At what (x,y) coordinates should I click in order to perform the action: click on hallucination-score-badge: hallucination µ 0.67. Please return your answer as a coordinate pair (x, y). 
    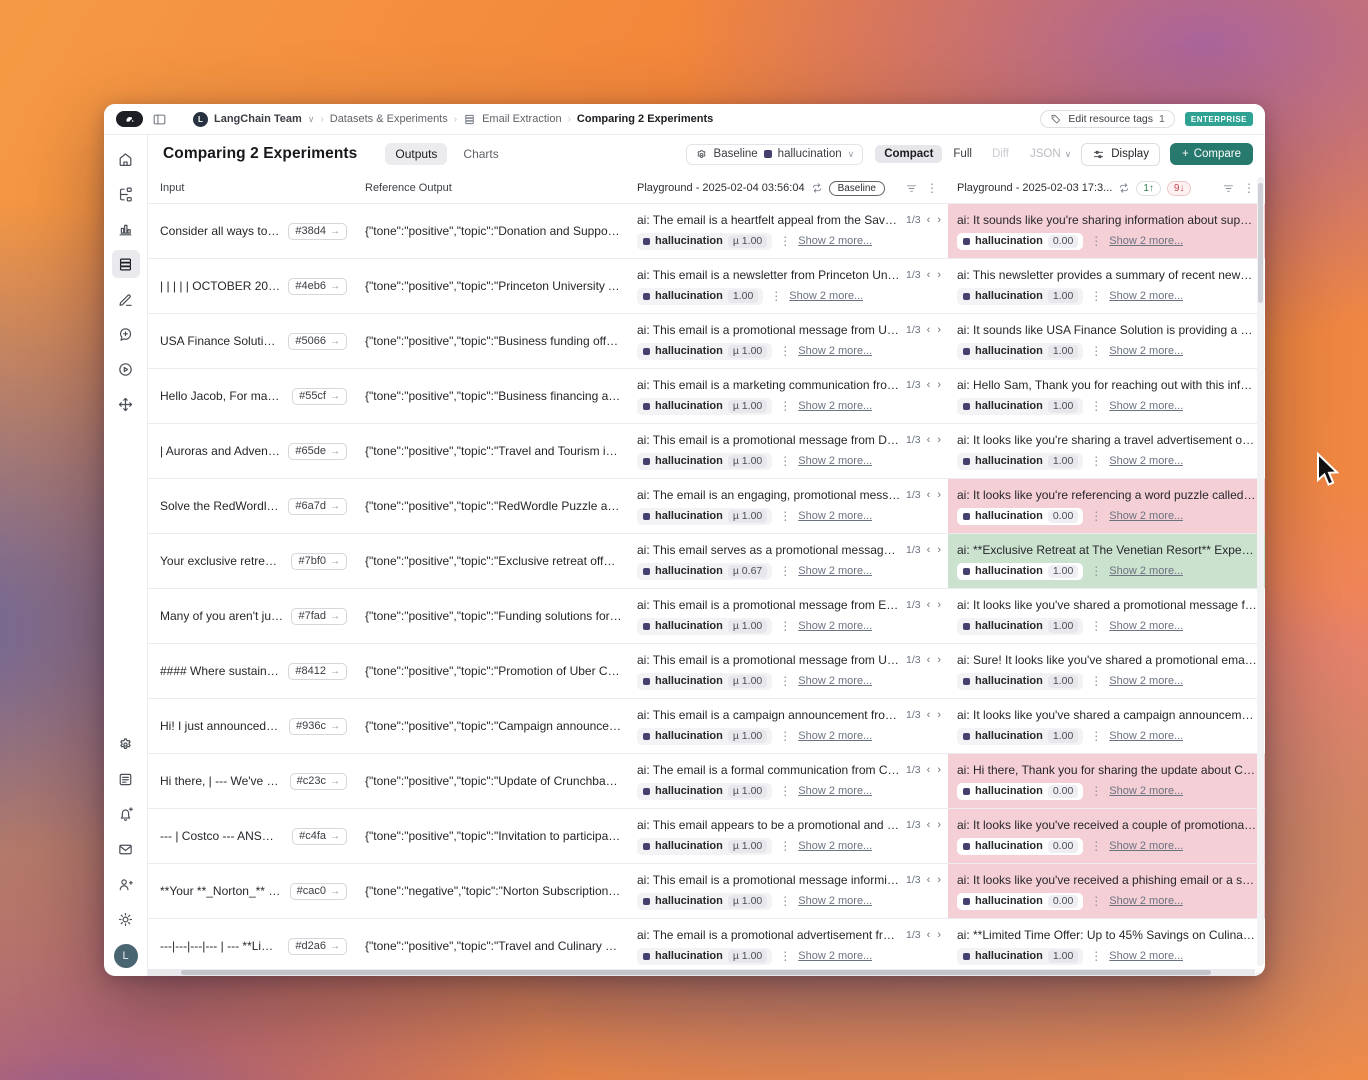
    Looking at the image, I should click on (705, 571).